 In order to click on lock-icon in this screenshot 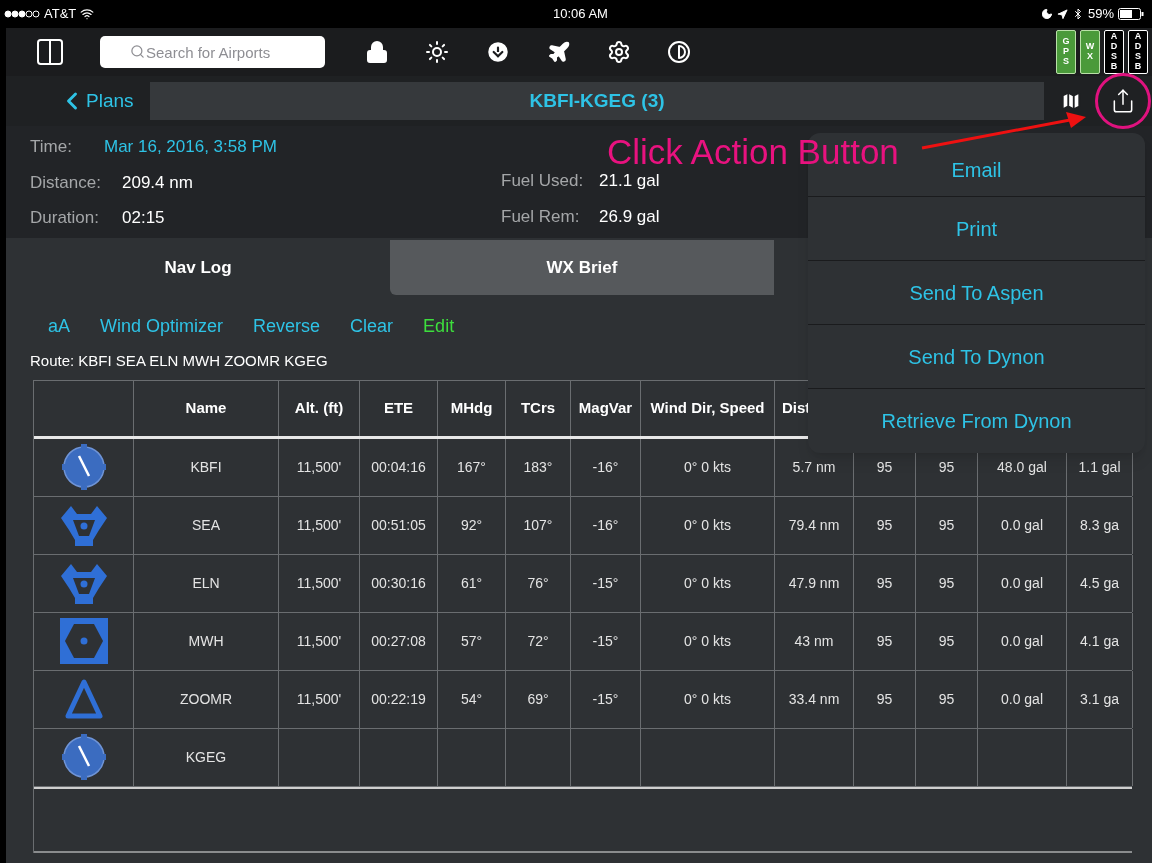, I will do `click(377, 52)`.